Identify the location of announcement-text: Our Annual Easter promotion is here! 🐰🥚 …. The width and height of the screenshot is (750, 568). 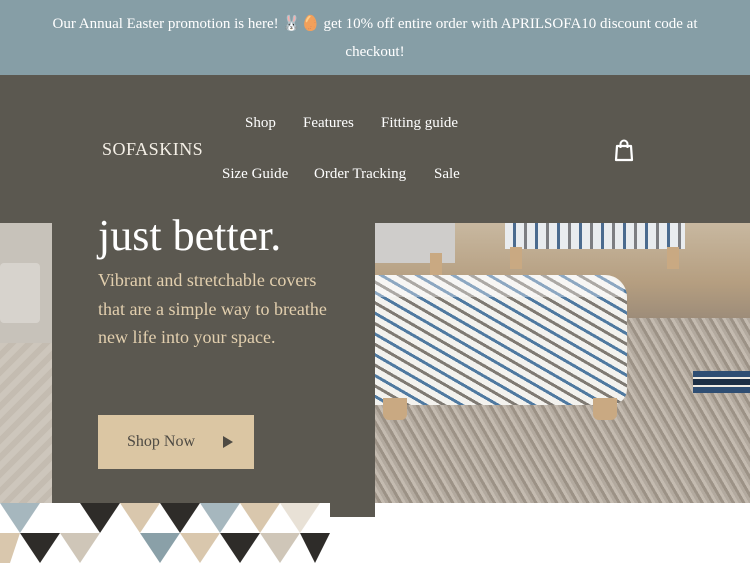
(375, 38).